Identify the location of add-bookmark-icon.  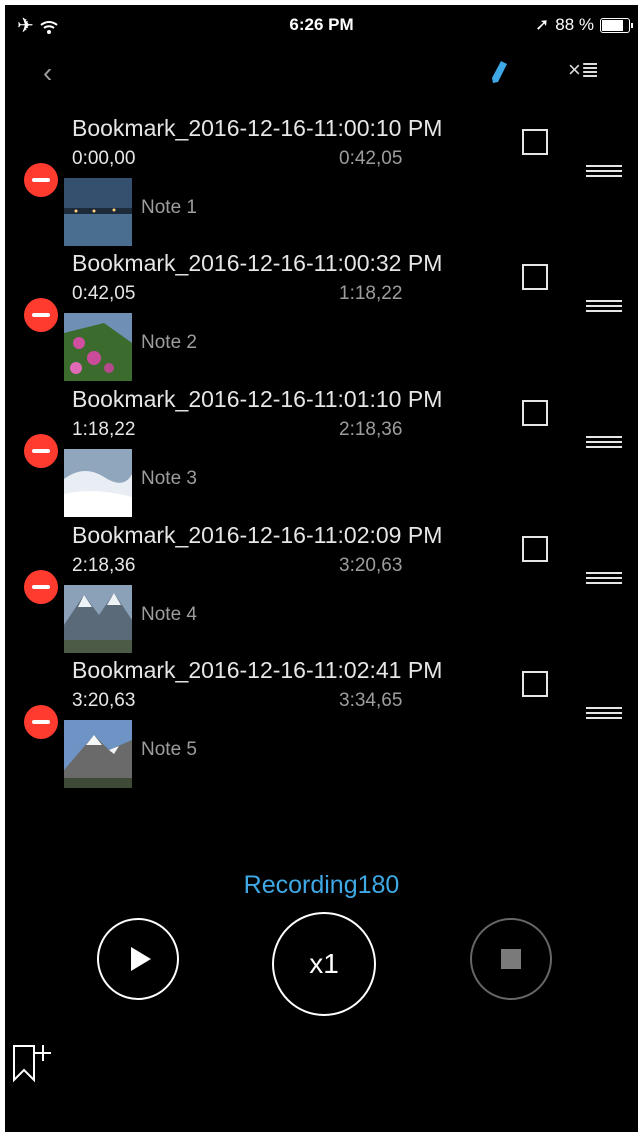
(34, 1065).